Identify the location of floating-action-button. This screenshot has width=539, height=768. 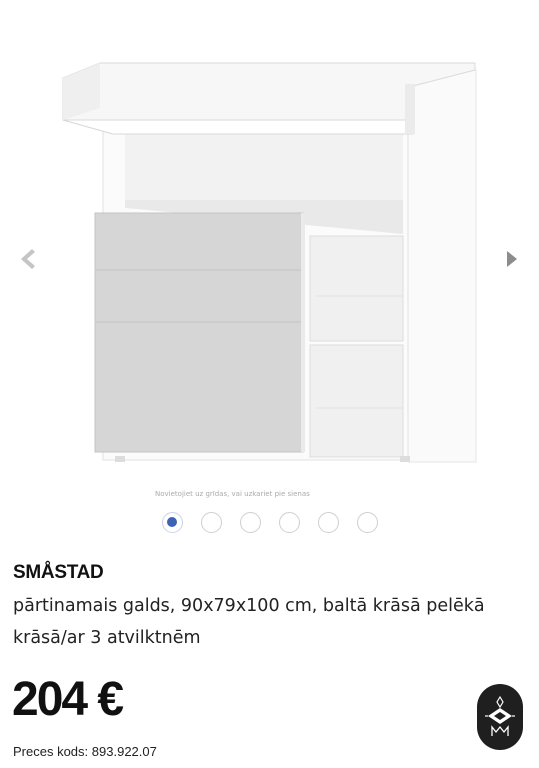
(500, 717).